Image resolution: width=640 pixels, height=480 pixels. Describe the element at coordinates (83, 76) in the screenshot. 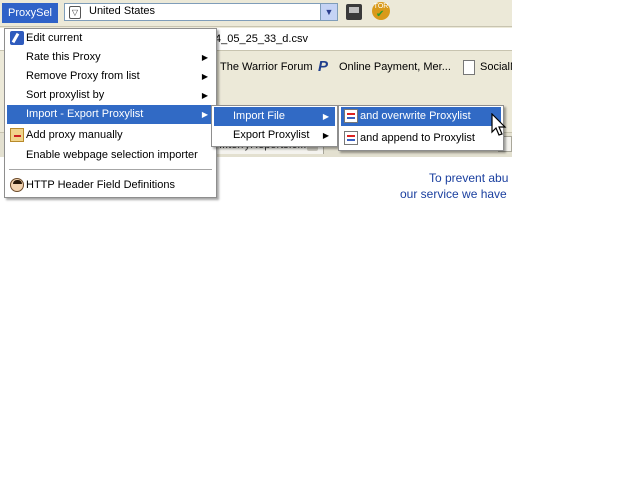

I see `menu-item-label: Remove Proxy from list` at that location.